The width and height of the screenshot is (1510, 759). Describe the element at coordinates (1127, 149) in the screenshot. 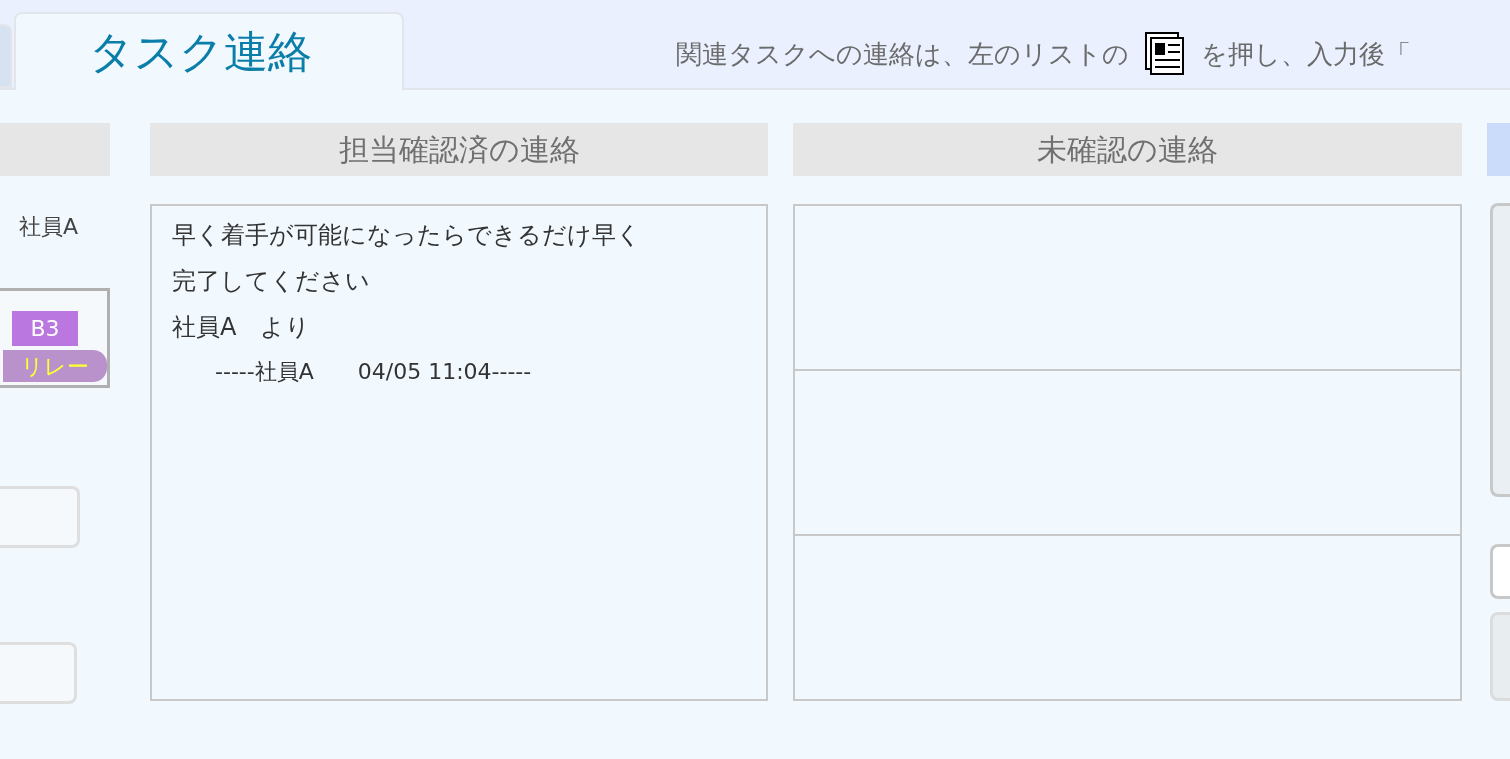

I see `column-header: 未確認の連絡` at that location.